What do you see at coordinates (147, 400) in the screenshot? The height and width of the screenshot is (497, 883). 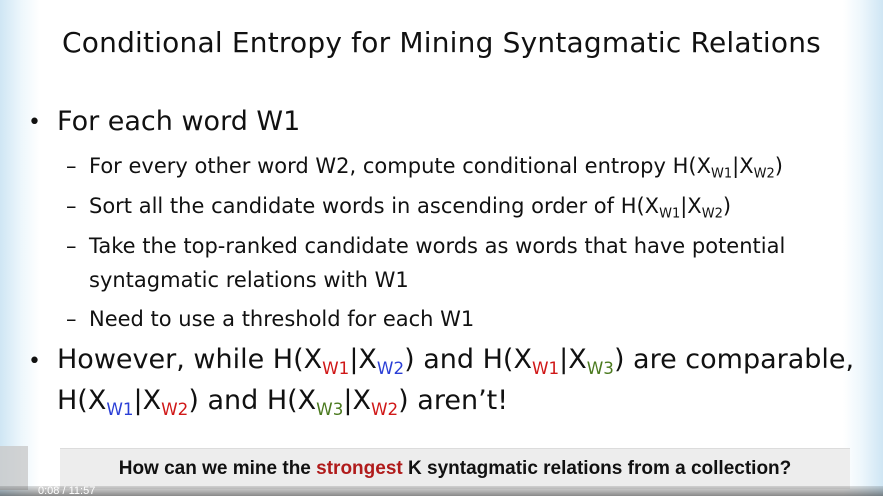 I see `p2-d-mid: |X` at bounding box center [147, 400].